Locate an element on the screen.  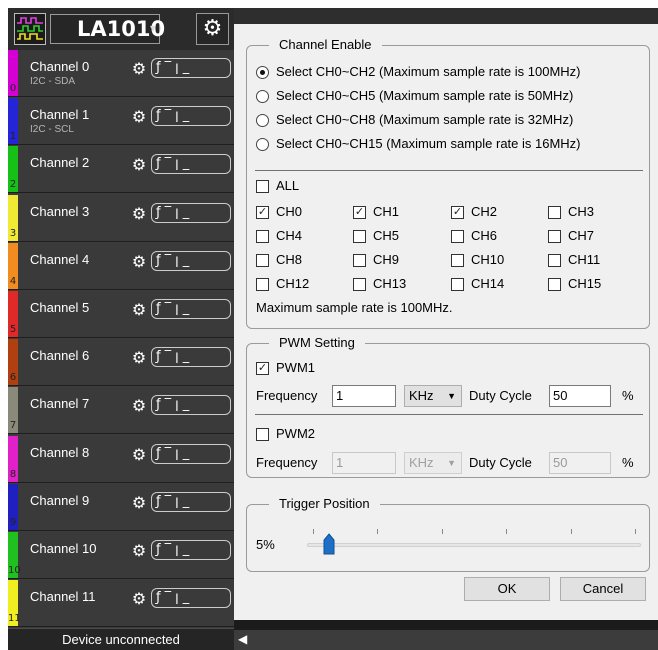
trigger-position-group: Trigger Position 5% is located at coordinates (448, 534).